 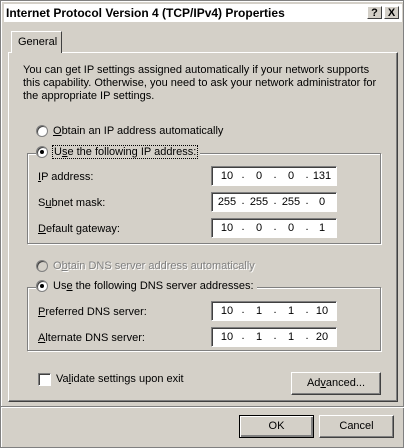 What do you see at coordinates (153, 286) in the screenshot?
I see `use-following-dns-label: Use the following DNS server addresses:` at bounding box center [153, 286].